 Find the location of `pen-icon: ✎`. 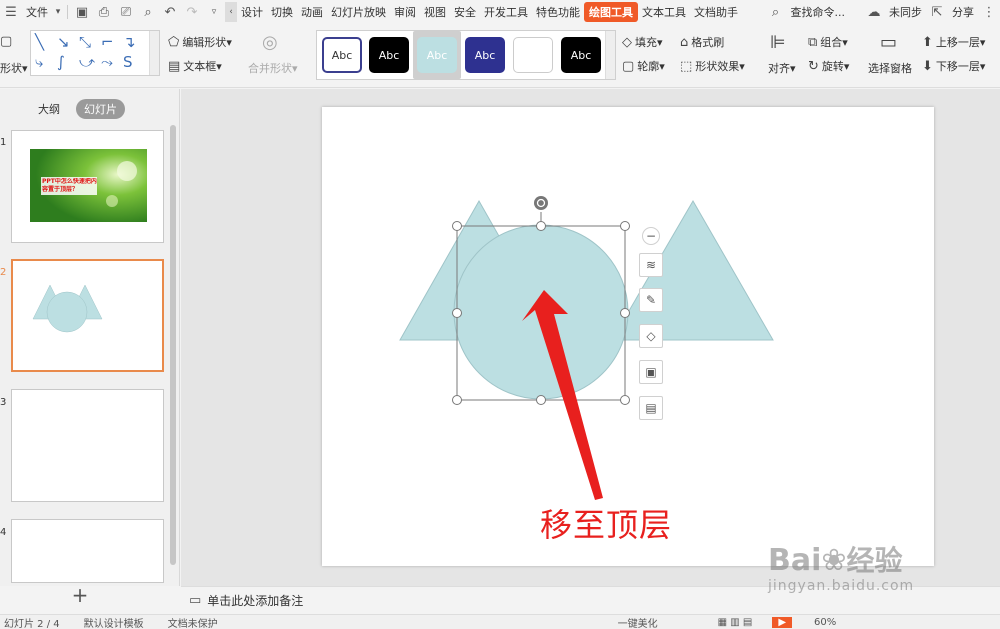

pen-icon: ✎ is located at coordinates (651, 300).